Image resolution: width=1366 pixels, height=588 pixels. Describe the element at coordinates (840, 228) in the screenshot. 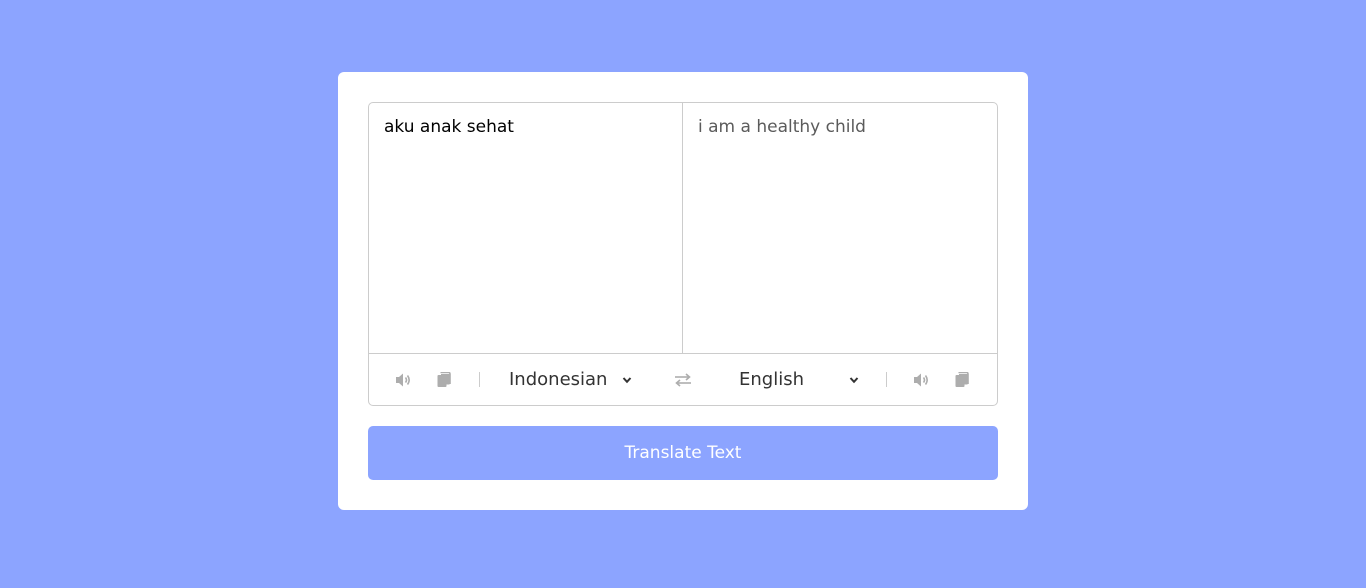

I see `translated-textarea: i am a healthy child` at that location.